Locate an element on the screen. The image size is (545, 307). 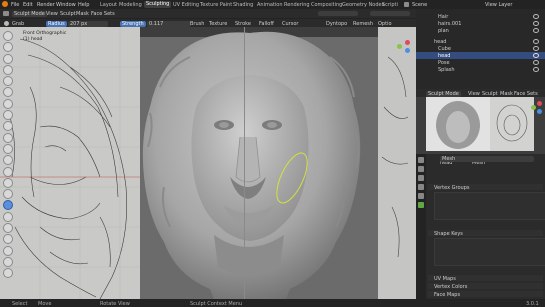
mesh-name-field: Mesh is located at coordinates (487, 158).